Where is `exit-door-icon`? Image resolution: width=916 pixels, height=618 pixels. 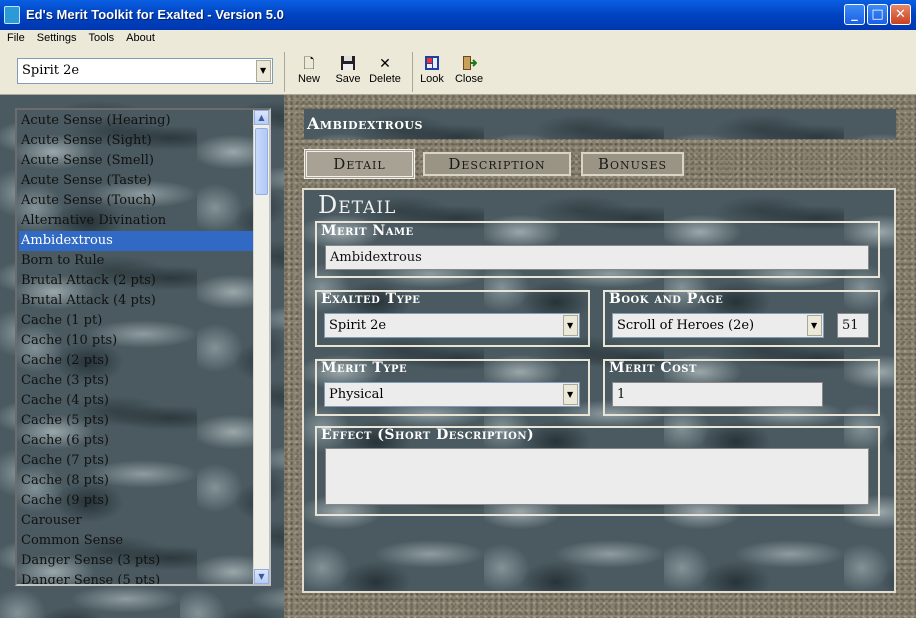 exit-door-icon is located at coordinates (469, 63).